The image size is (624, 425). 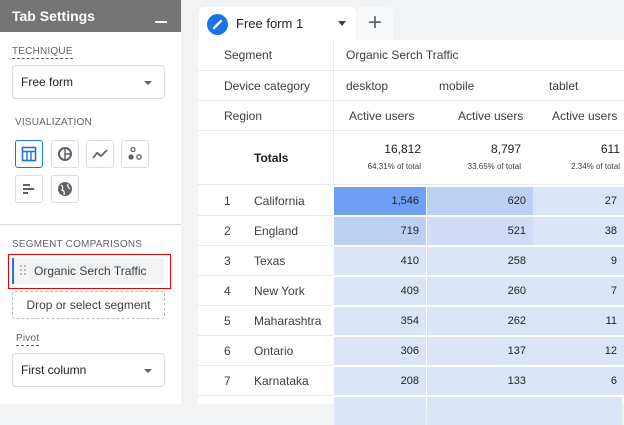 I want to click on line-chart-icon, so click(x=100, y=154).